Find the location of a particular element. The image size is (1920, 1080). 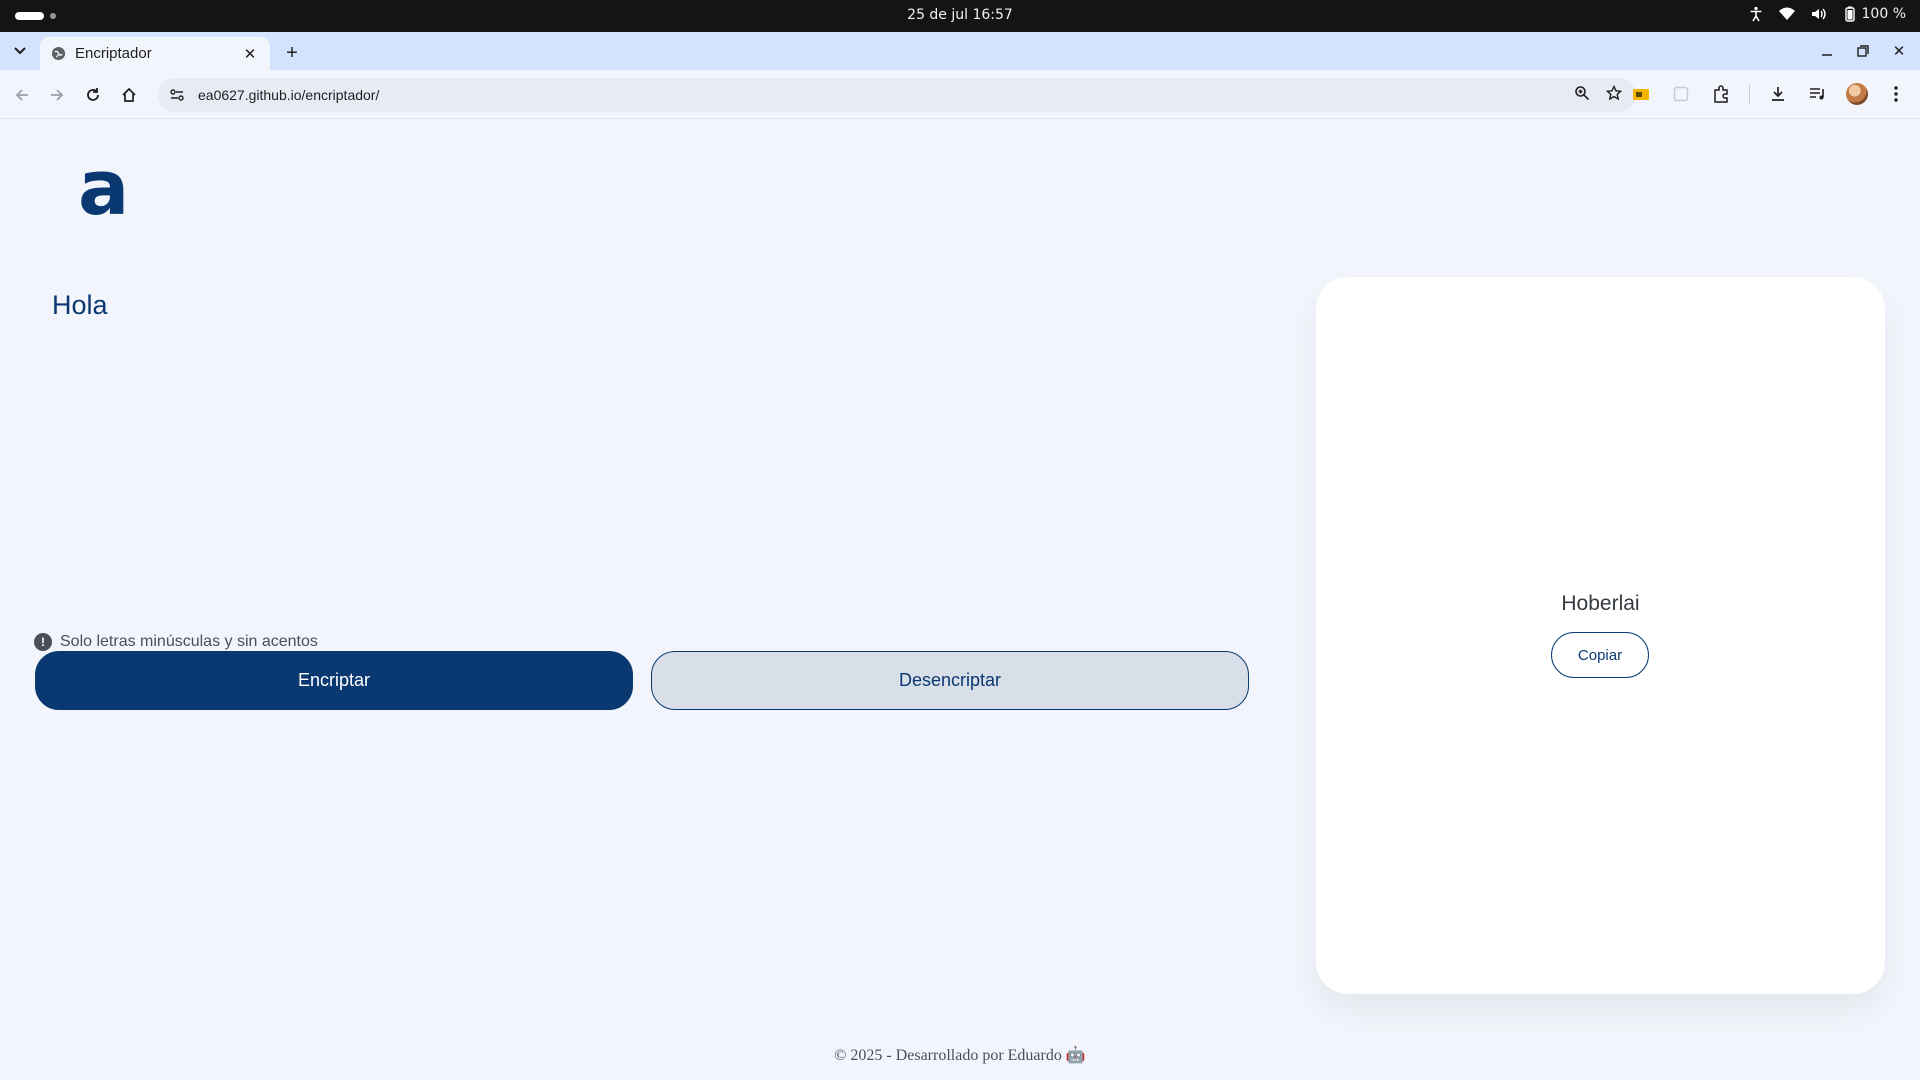

battery-percent: 100 % is located at coordinates (1883, 14).